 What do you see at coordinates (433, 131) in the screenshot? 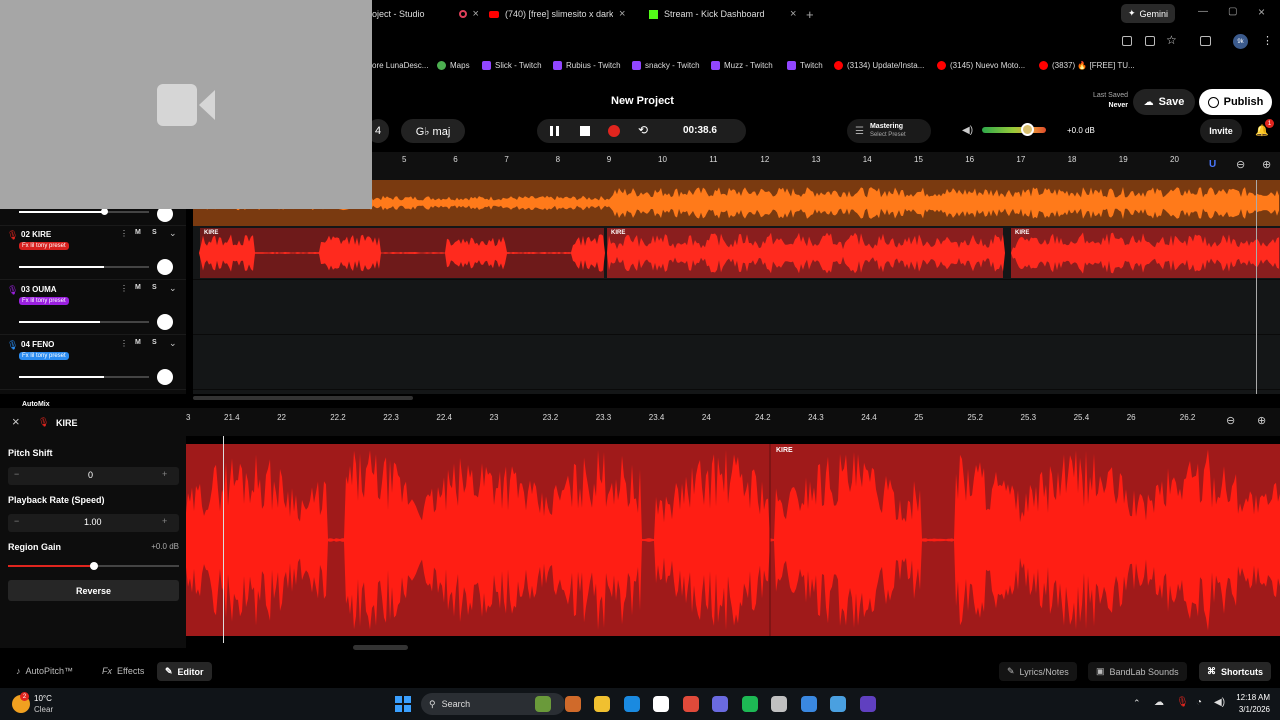
I see `key-selector: G♭ maj` at bounding box center [433, 131].